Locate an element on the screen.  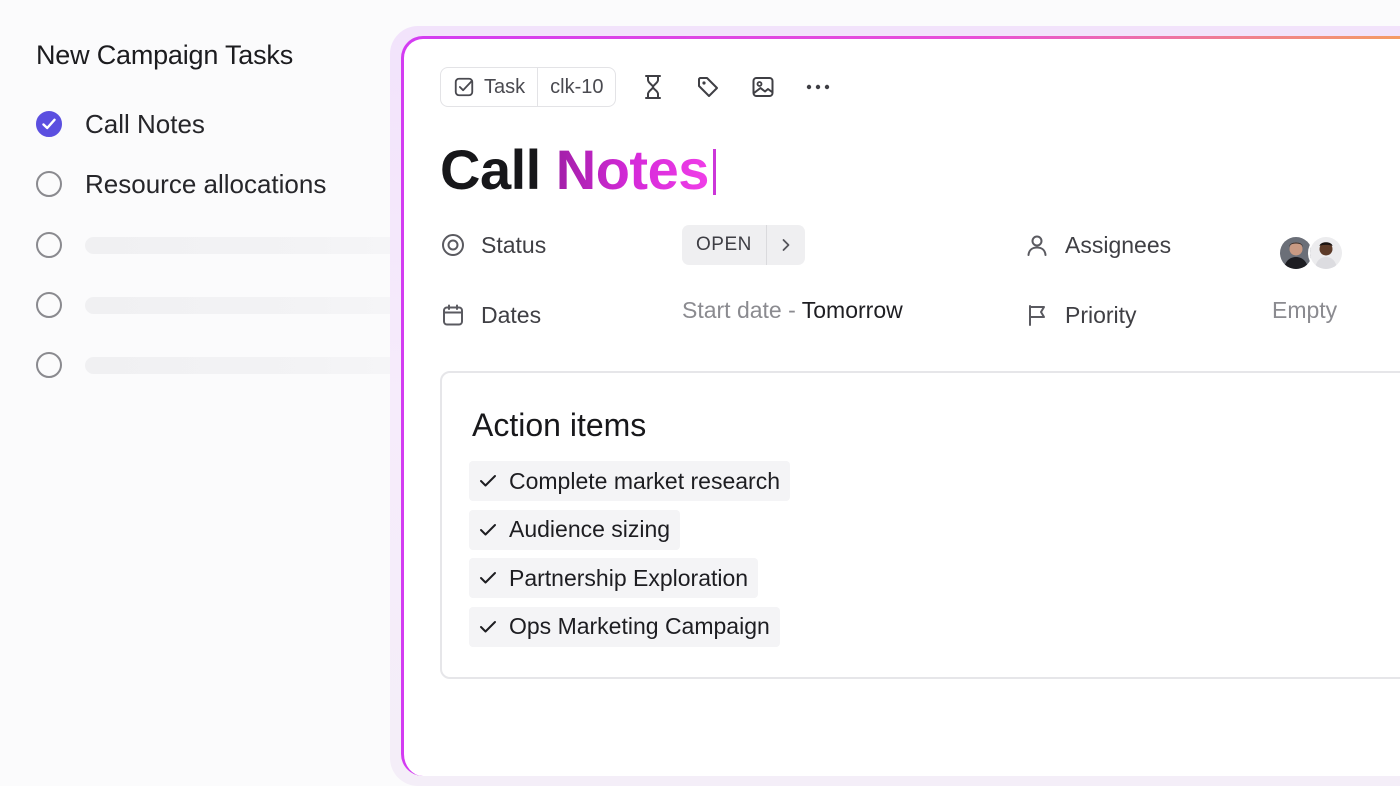
action-item: Partnership Exploration is located at coordinates (614, 578).